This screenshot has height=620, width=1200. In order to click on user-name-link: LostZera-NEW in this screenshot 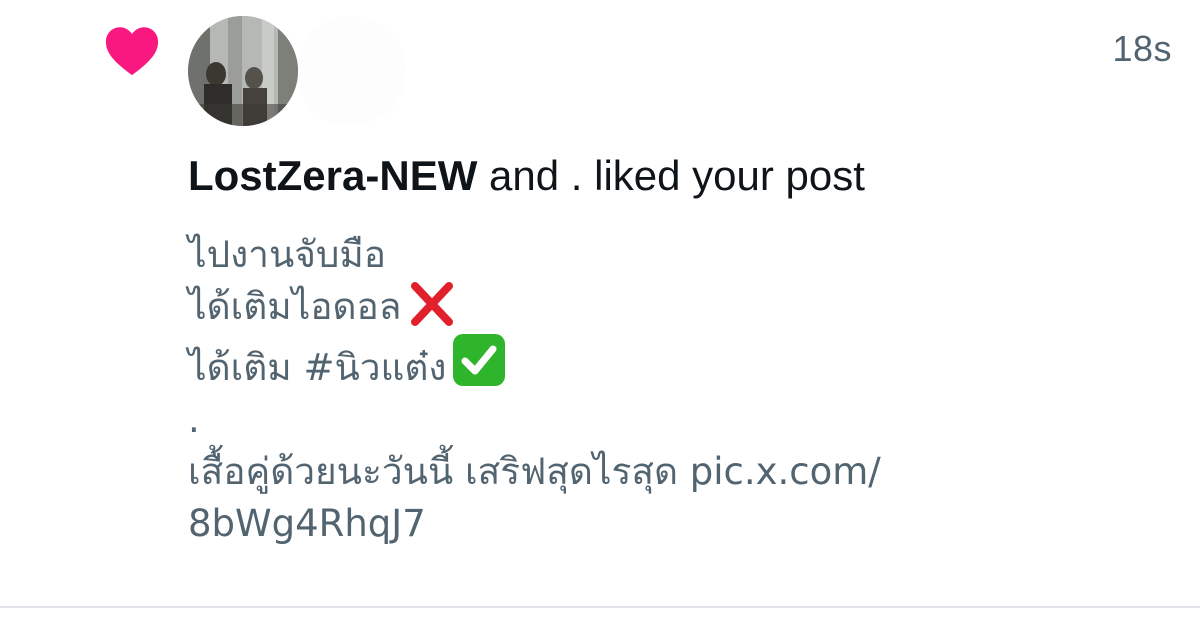, I will do `click(332, 175)`.